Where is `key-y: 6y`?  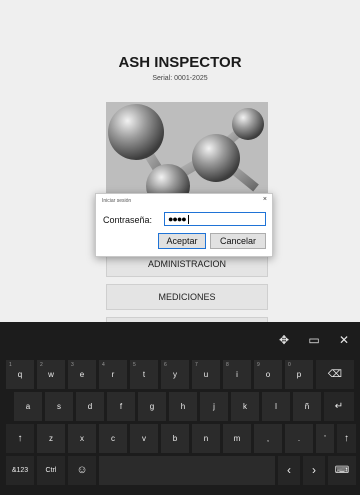
key-y: 6y is located at coordinates (175, 374).